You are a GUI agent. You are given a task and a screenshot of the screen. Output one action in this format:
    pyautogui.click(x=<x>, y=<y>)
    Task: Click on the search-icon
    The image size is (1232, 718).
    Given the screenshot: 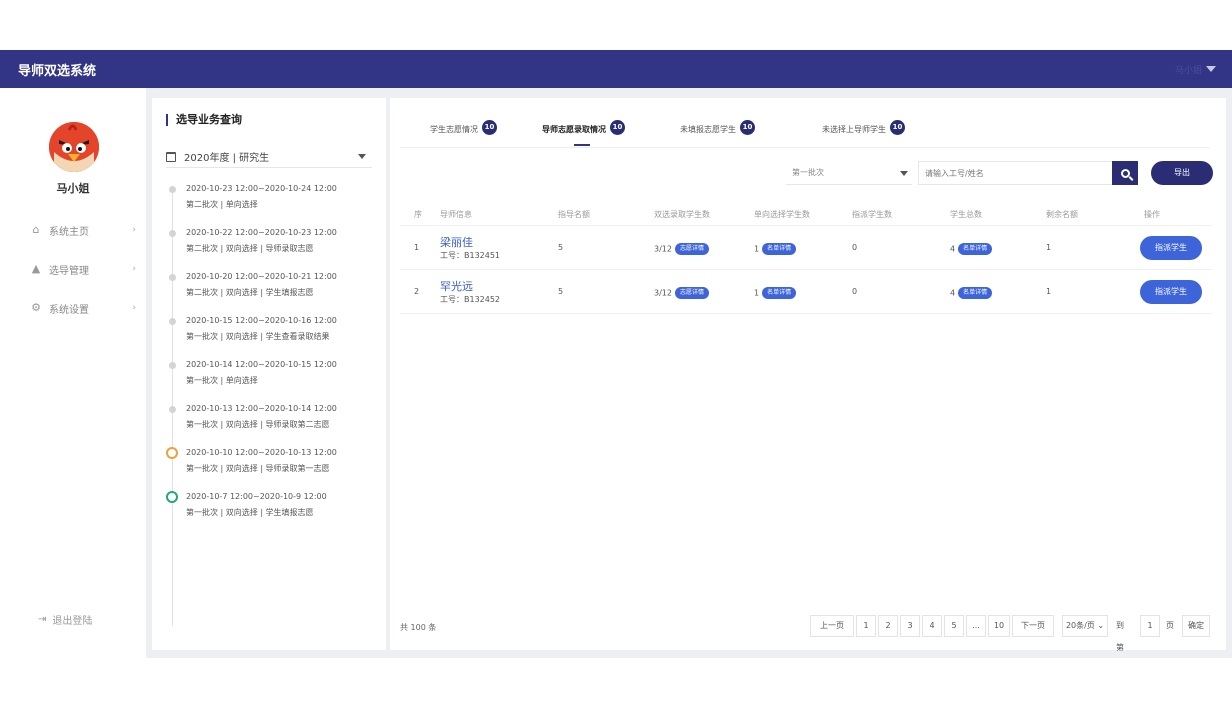 What is the action you would take?
    pyautogui.click(x=1125, y=173)
    